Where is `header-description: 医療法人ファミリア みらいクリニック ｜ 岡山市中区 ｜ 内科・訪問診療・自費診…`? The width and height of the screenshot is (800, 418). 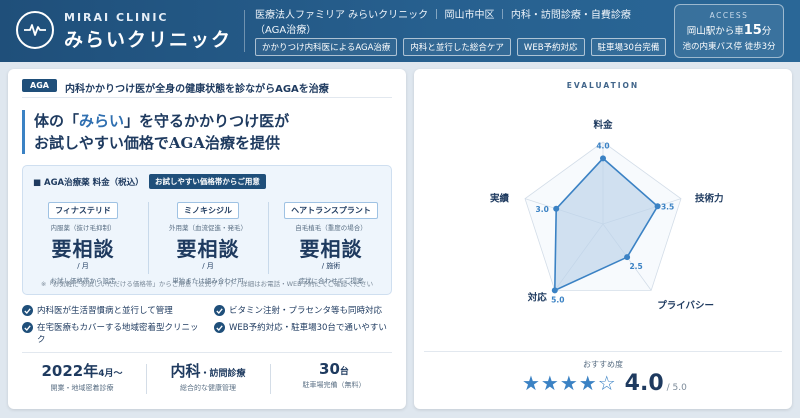 header-description: 医療法人ファミリア みらいクリニック ｜ 岡山市中区 ｜ 内科・訪問診療・自費診… is located at coordinates (443, 23).